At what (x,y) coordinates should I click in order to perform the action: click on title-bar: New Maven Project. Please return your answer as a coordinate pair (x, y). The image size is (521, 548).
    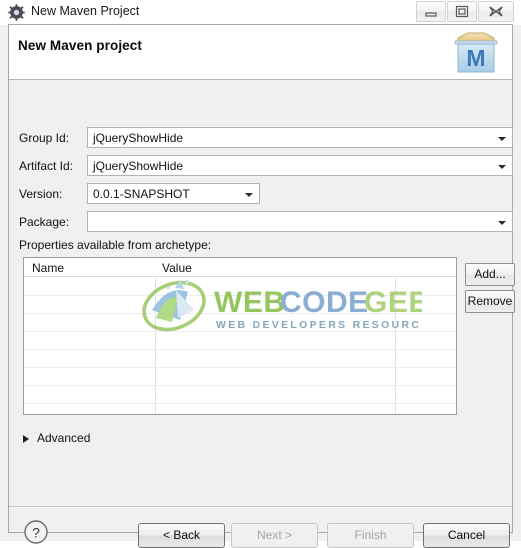
    Looking at the image, I should click on (260, 12).